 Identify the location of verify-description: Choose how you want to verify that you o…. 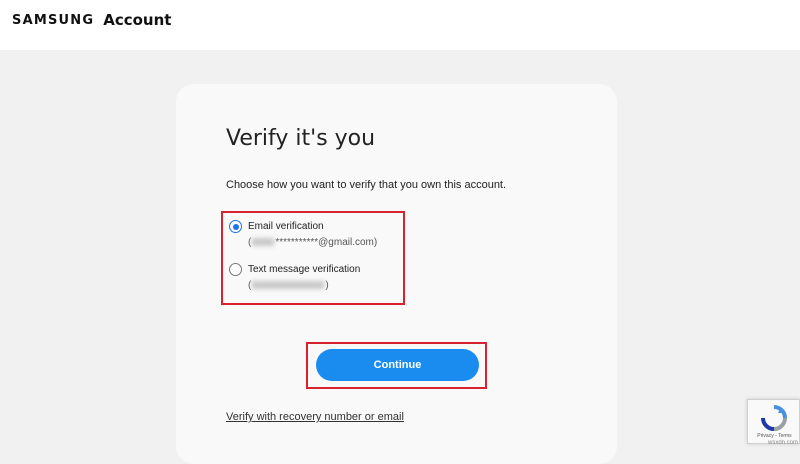
(366, 185).